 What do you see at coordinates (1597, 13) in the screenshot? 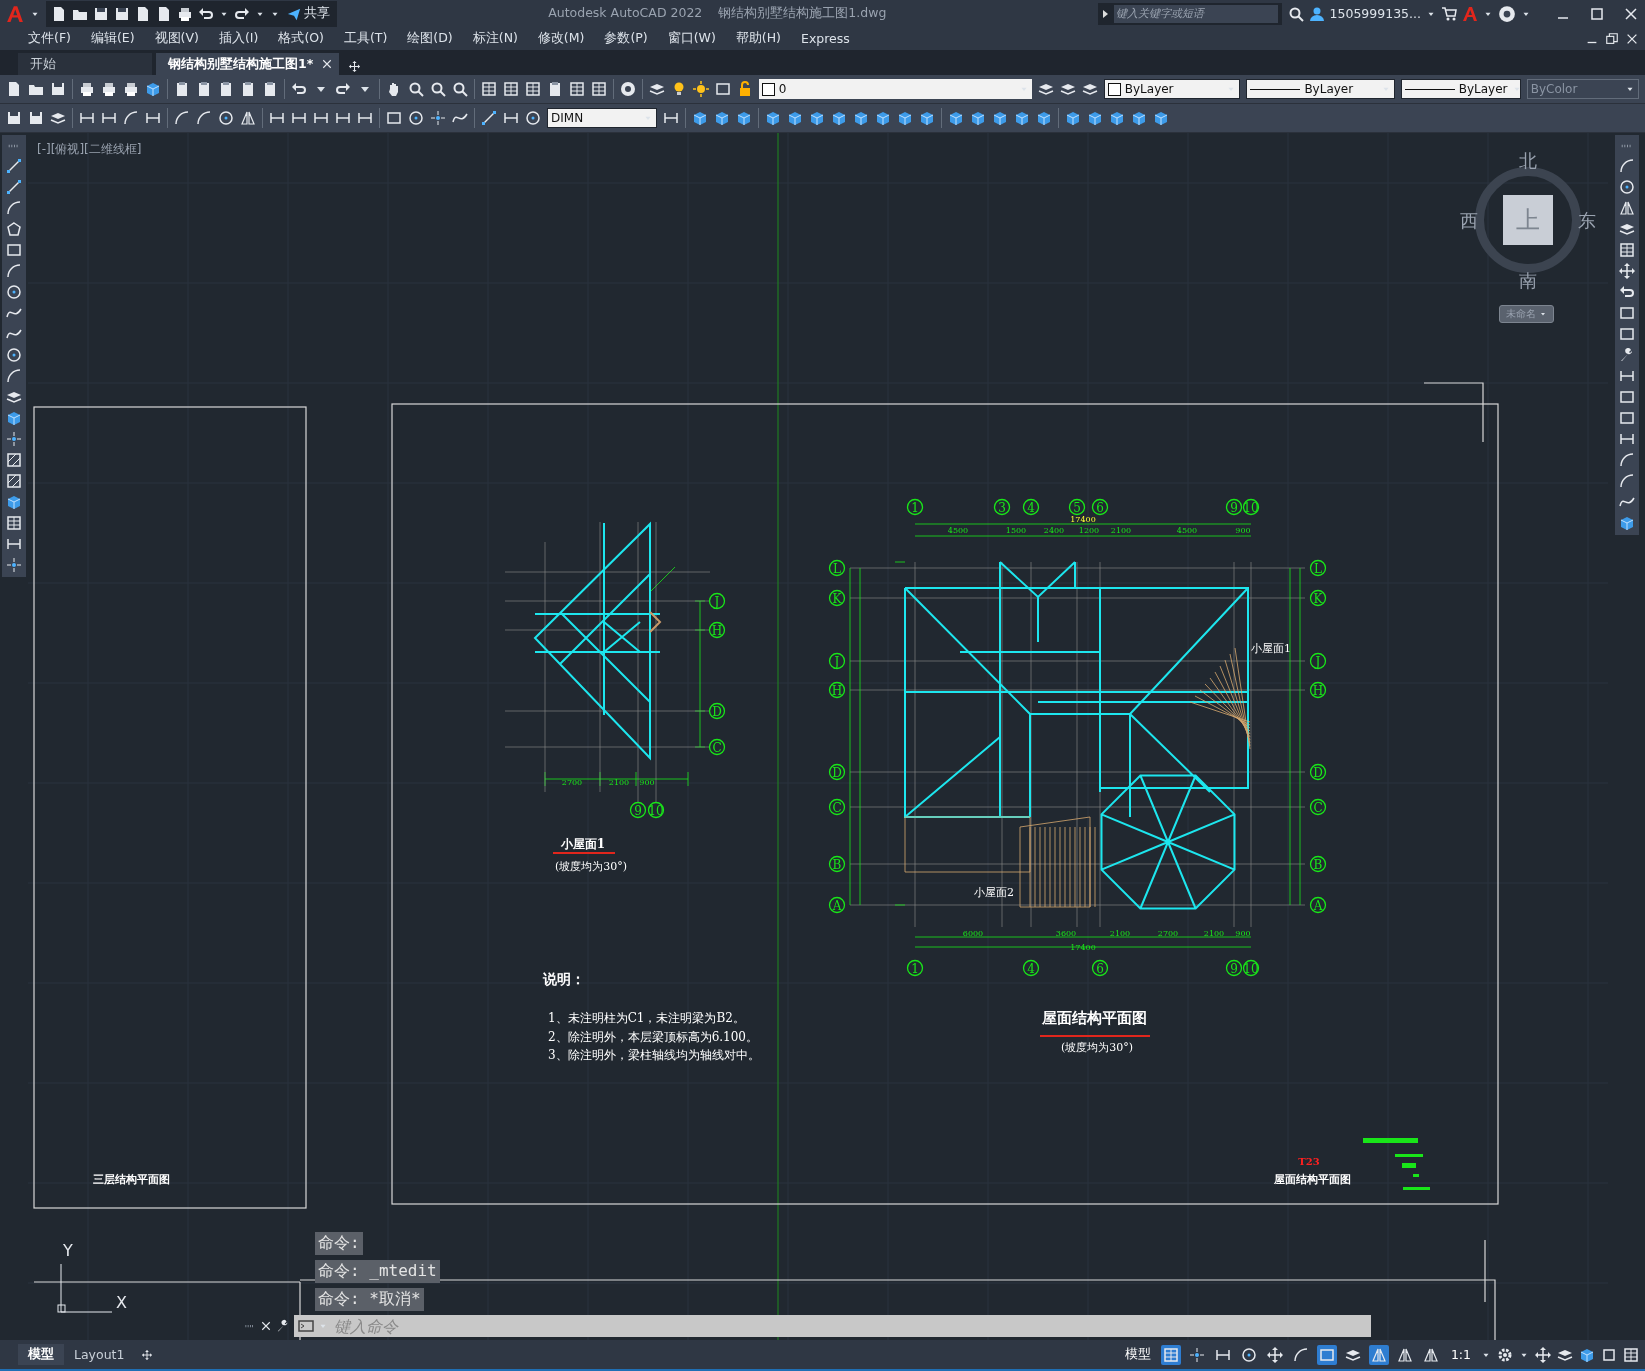
I see `maximize-icon` at bounding box center [1597, 13].